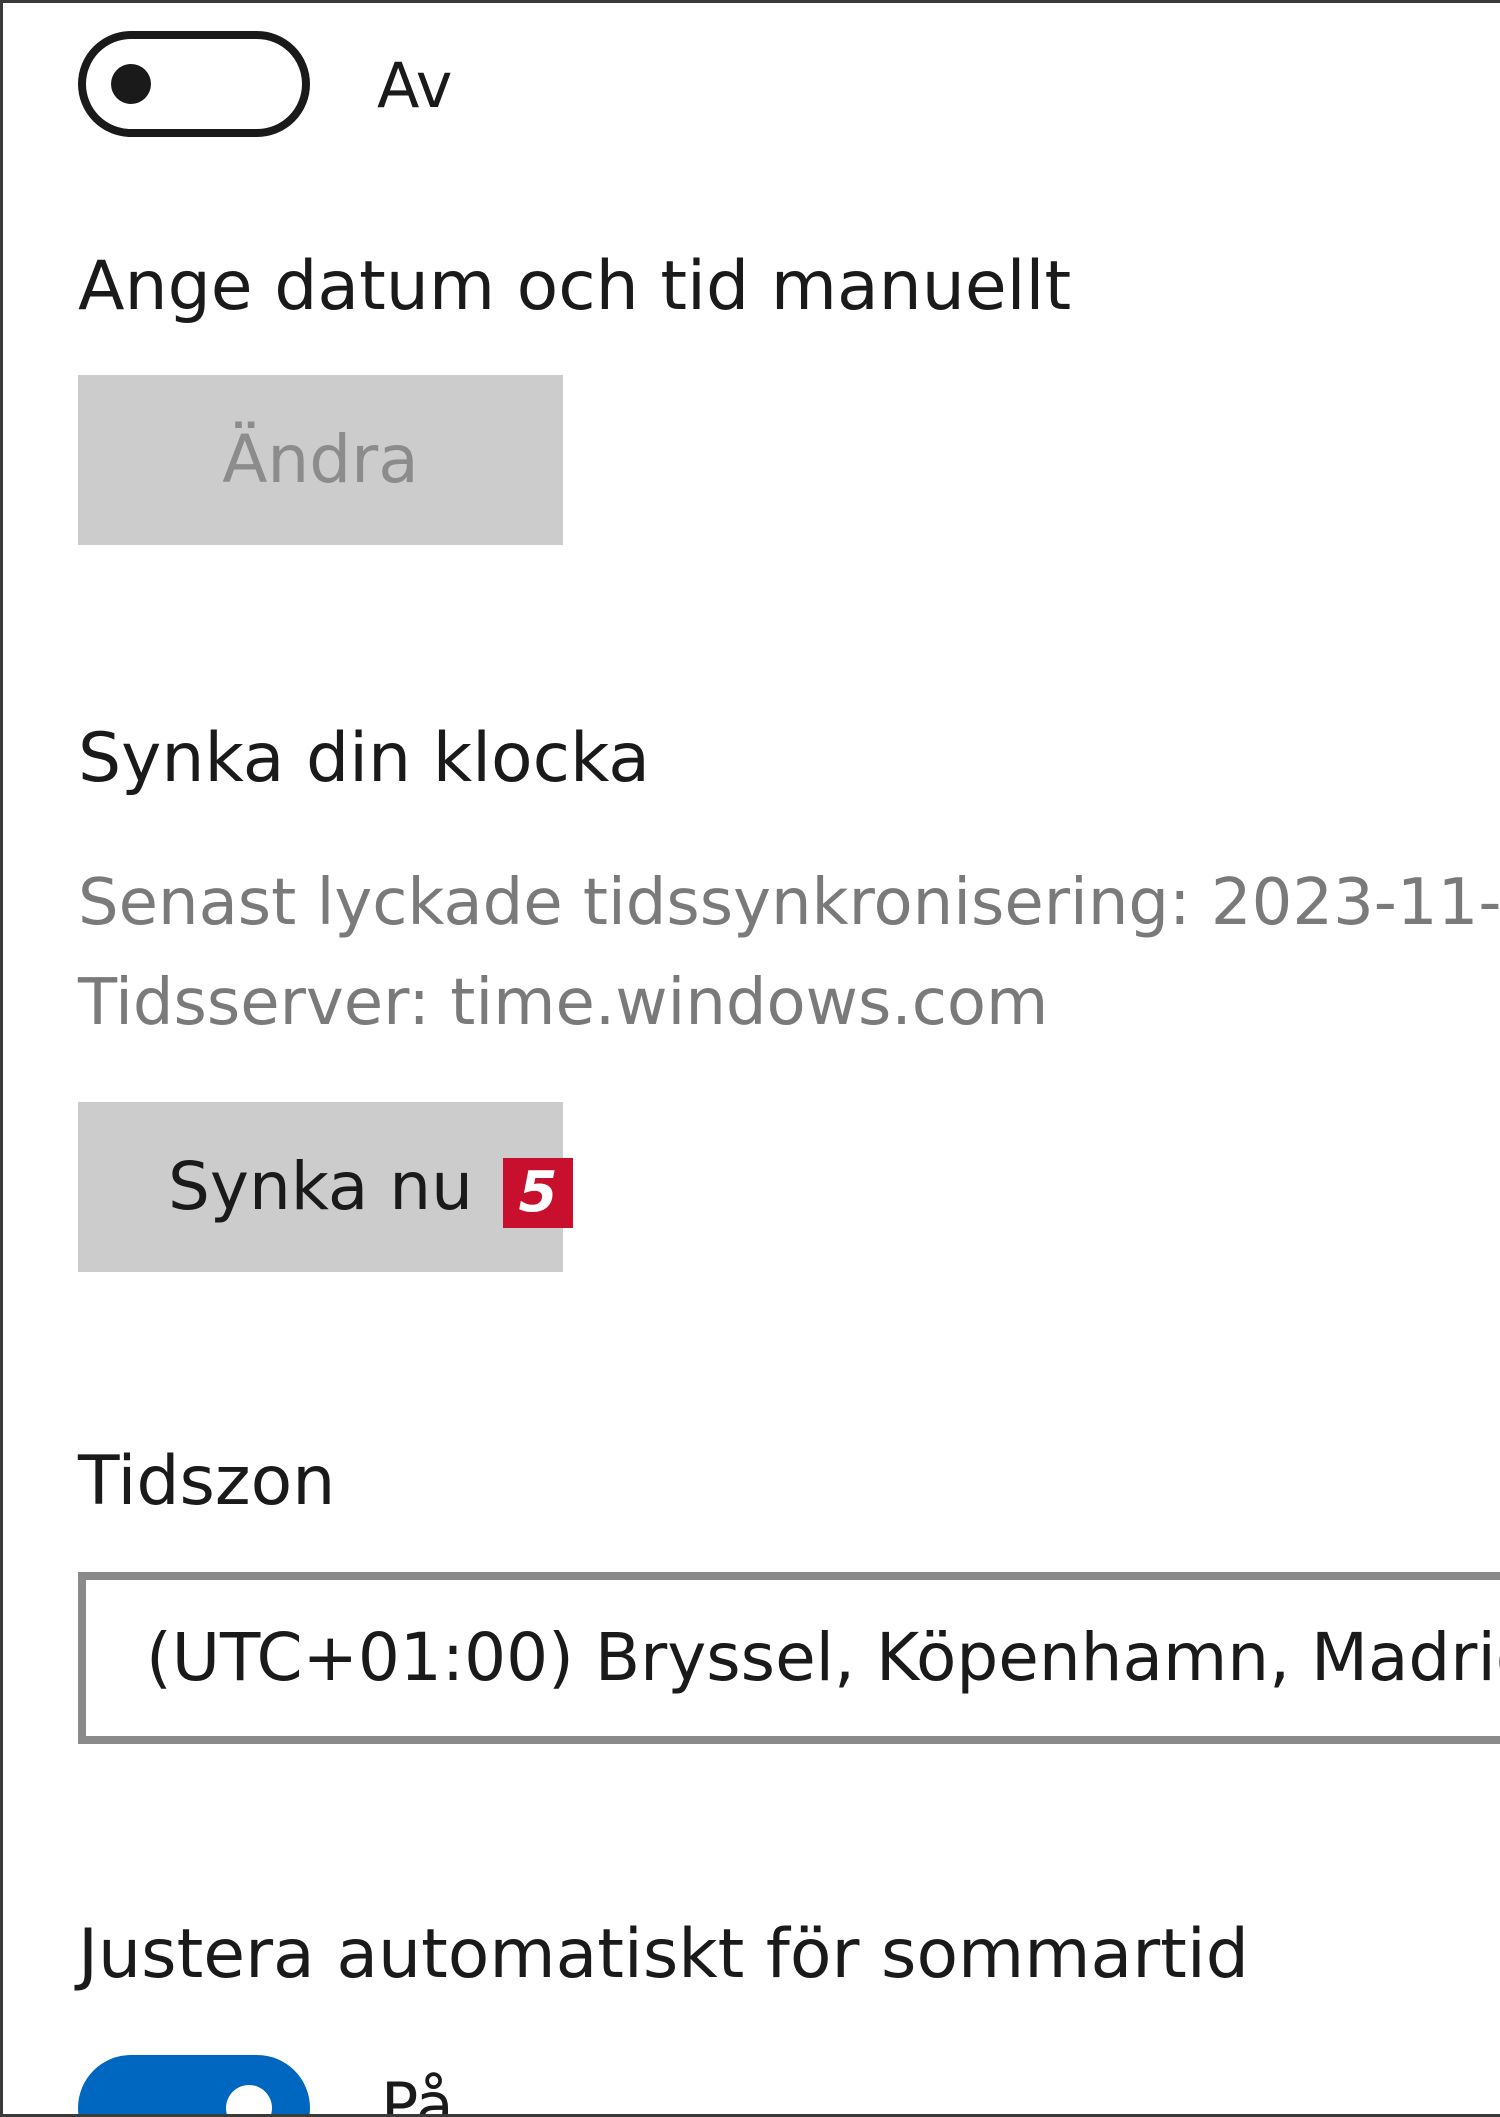 Image resolution: width=1500 pixels, height=2117 pixels. Describe the element at coordinates (194, 2084) in the screenshot. I see `daylight-saving-toggle` at that location.